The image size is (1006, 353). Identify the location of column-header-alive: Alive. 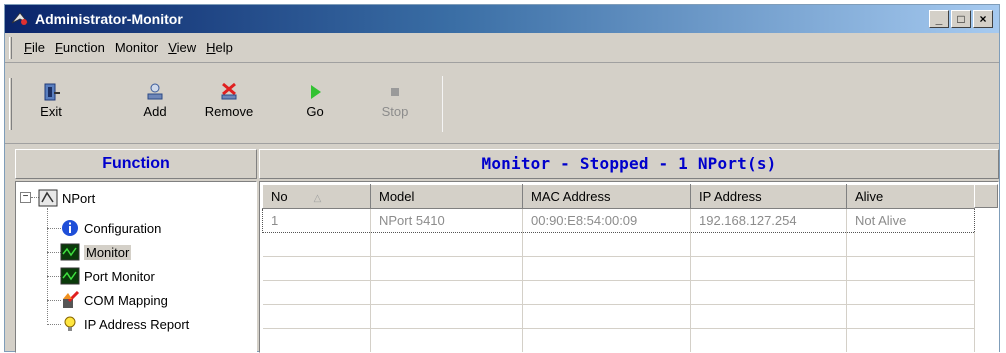
(910, 196).